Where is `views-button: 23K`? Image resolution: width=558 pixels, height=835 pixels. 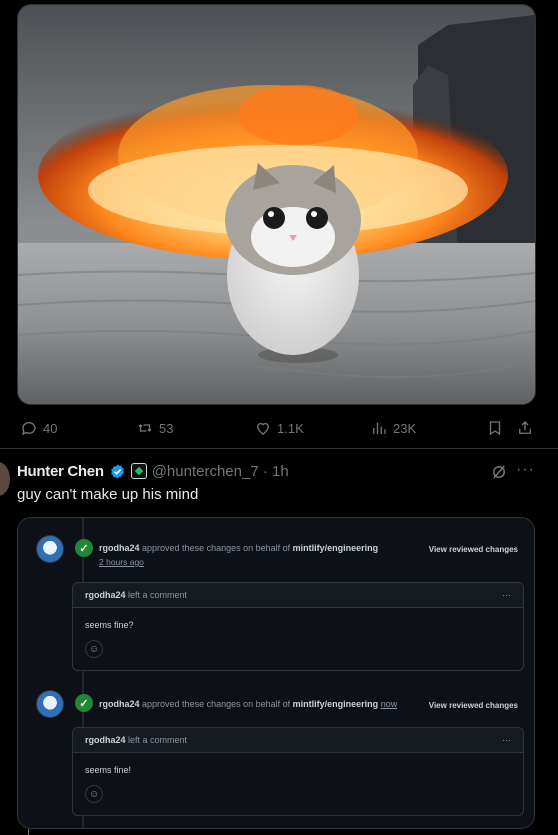 views-button: 23K is located at coordinates (393, 428).